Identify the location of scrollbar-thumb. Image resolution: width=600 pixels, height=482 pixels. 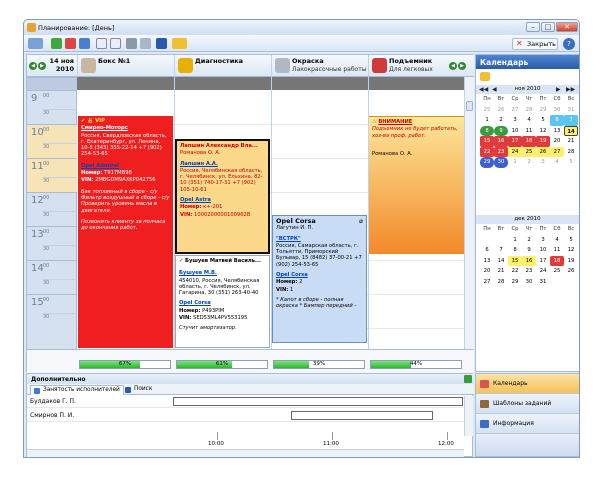
(469, 106).